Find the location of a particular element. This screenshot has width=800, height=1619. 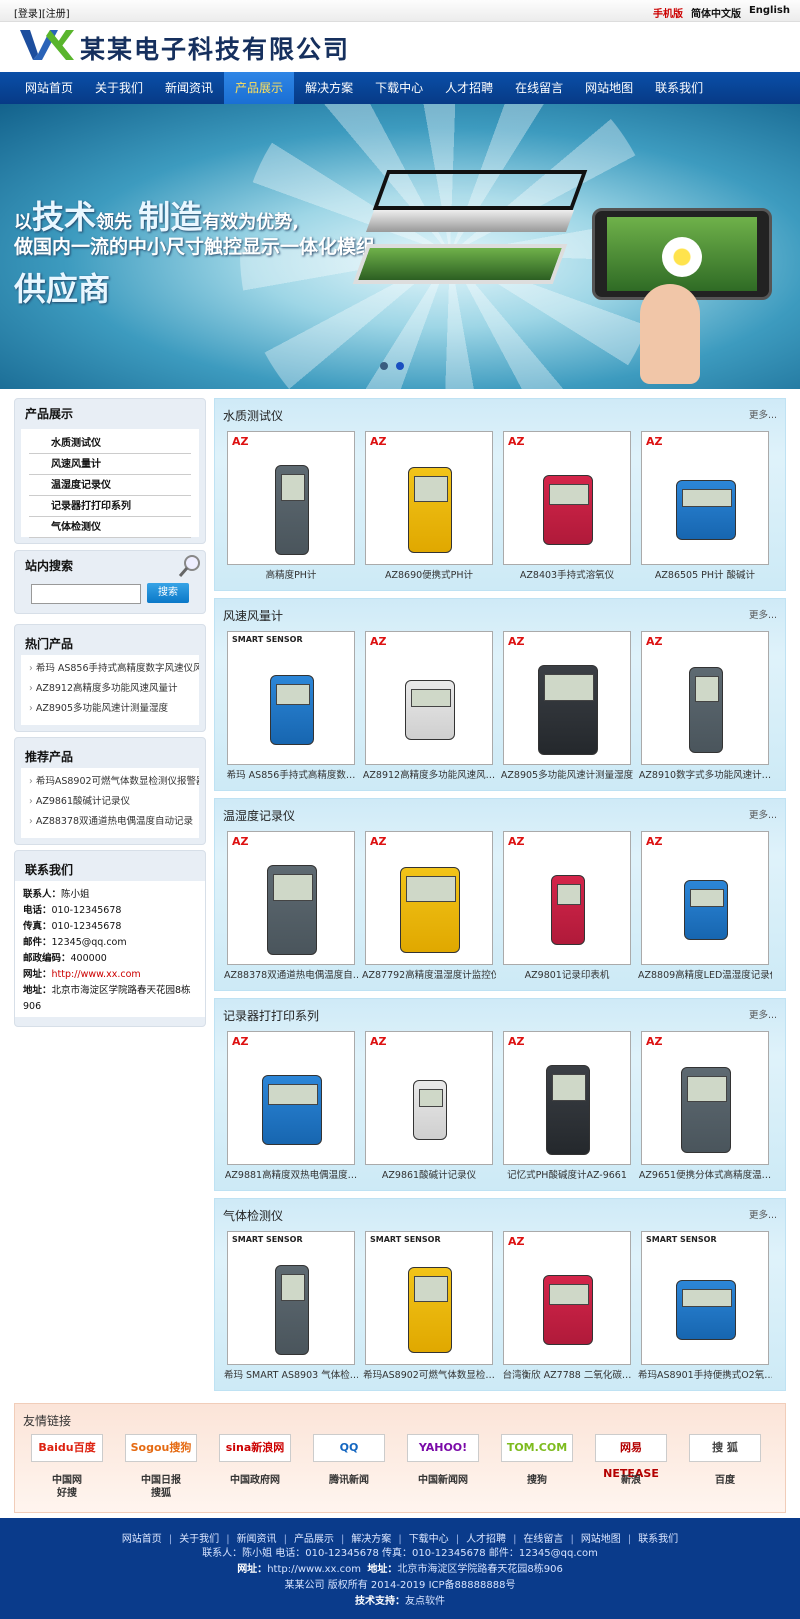

nav-item: 关于我们 is located at coordinates (119, 88).